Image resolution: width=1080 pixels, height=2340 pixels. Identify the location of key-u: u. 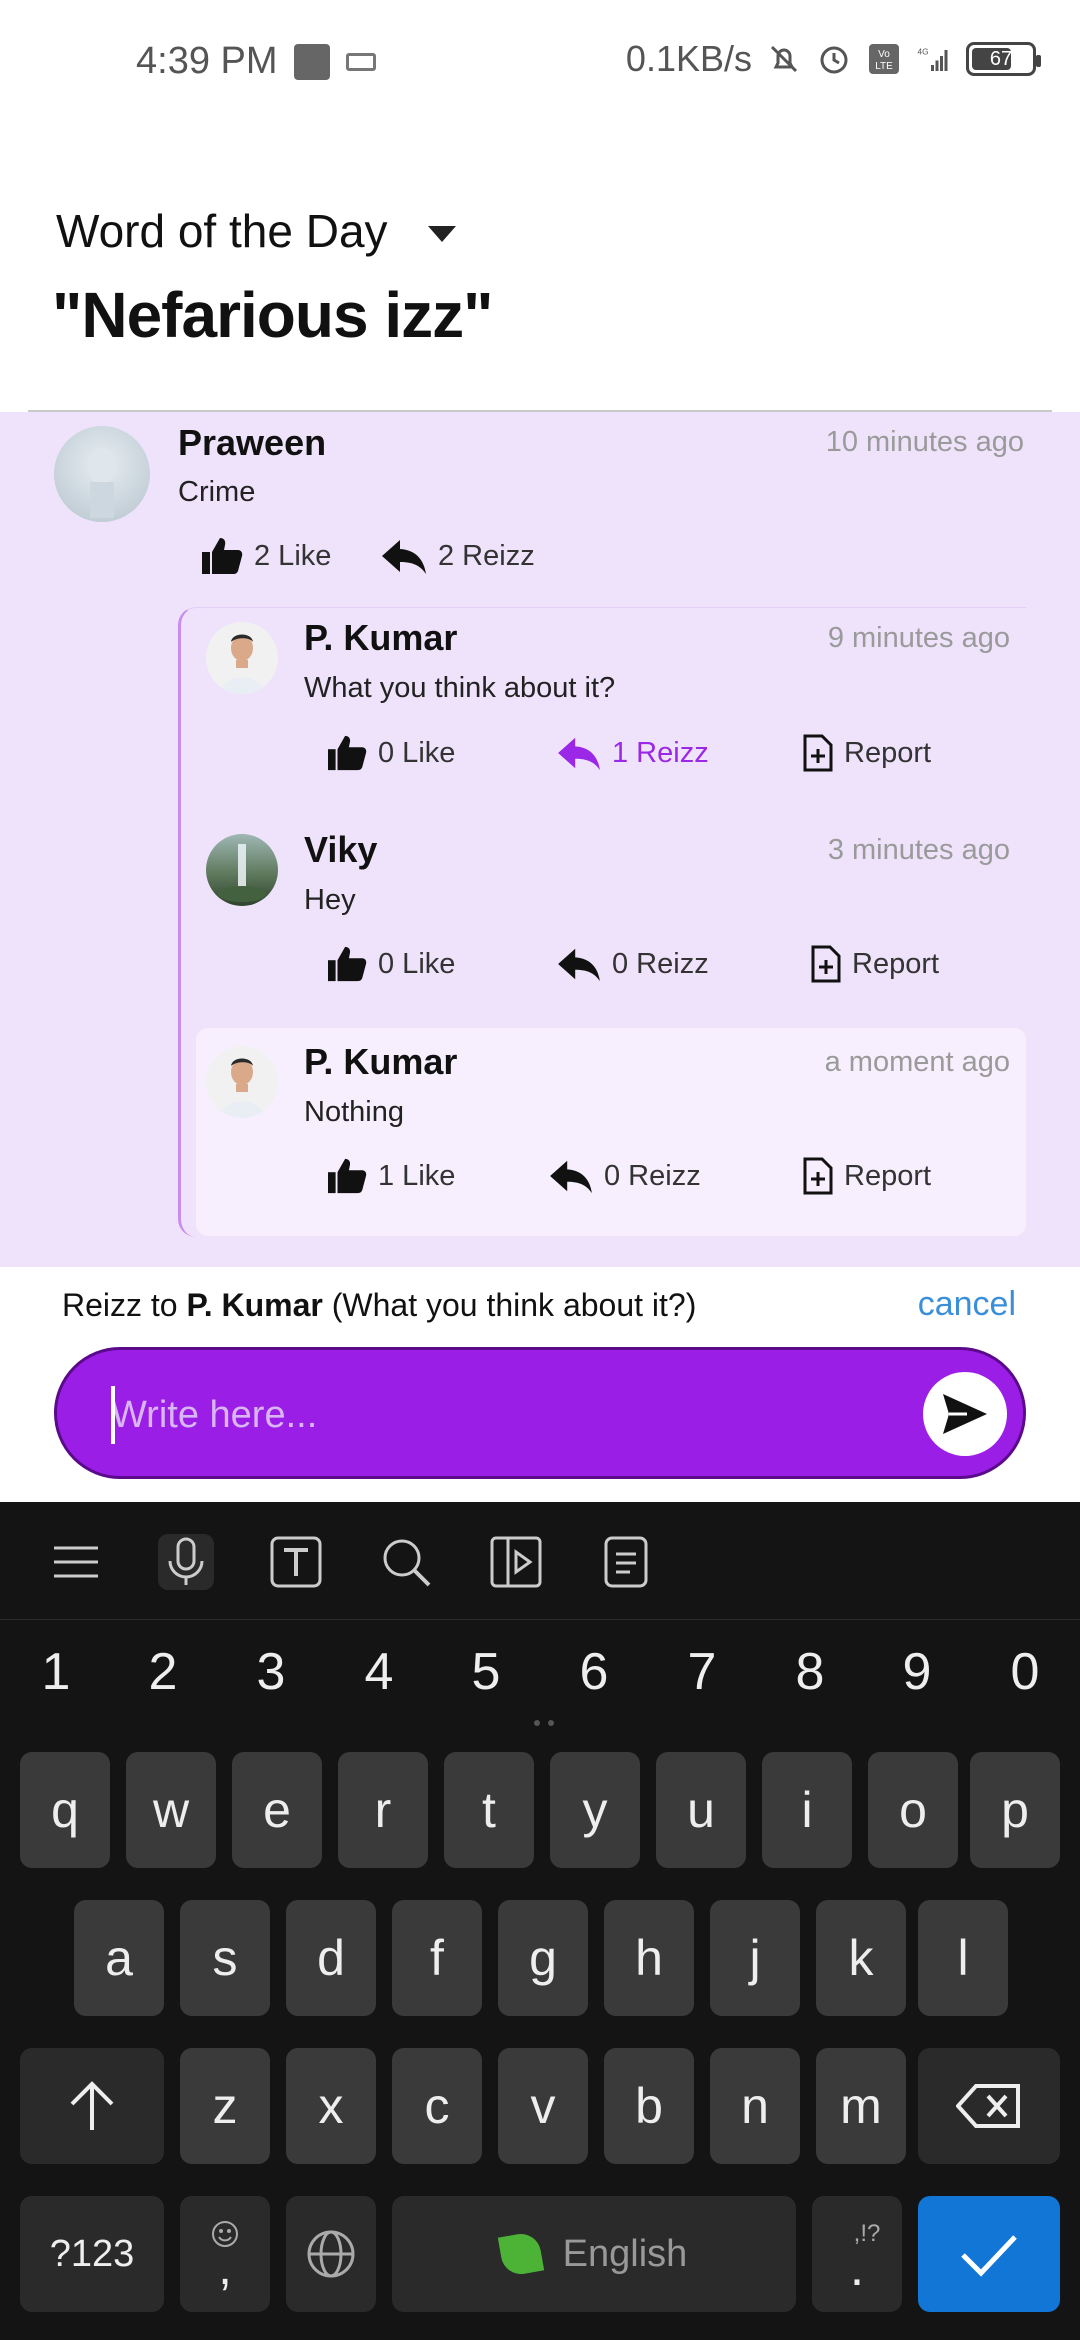
(701, 1810).